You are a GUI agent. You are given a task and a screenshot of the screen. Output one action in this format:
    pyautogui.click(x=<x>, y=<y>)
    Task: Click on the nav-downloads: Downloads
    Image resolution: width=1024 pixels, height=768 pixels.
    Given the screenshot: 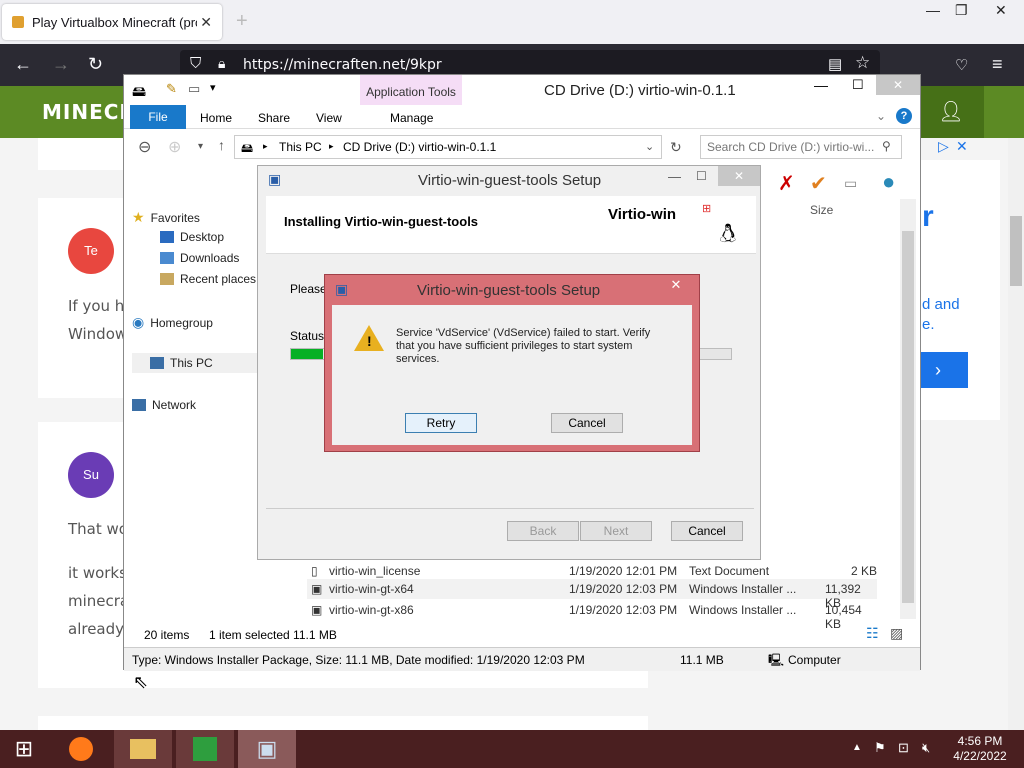 What is the action you would take?
    pyautogui.click(x=199, y=258)
    